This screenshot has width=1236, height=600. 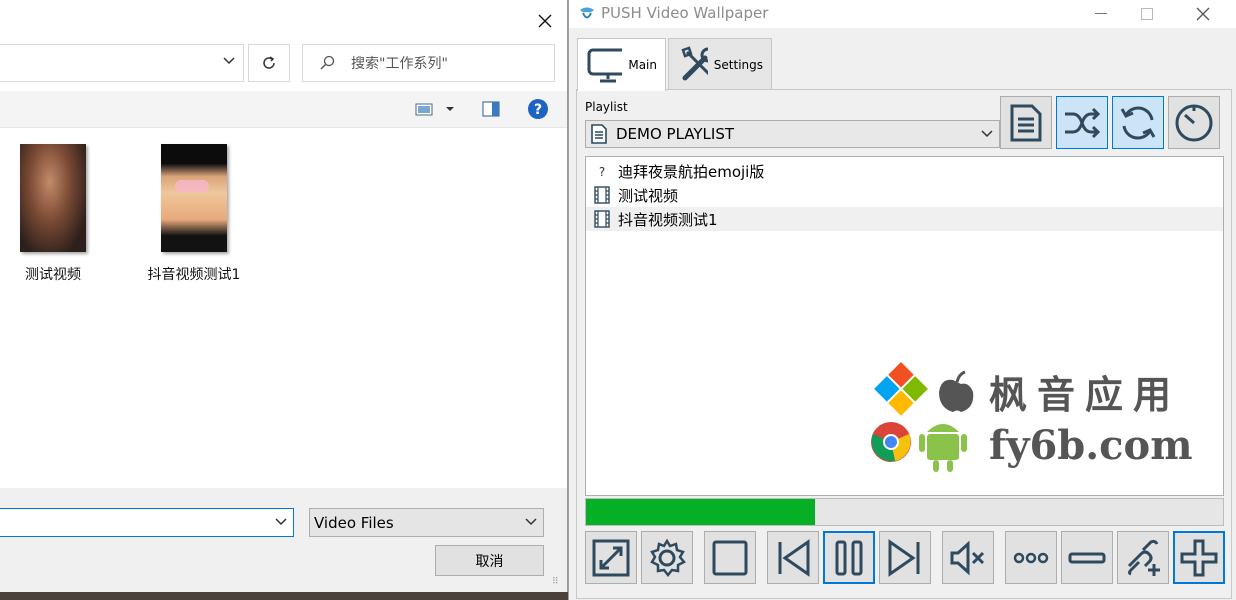 What do you see at coordinates (558, 584) in the screenshot?
I see `resize-grip: ⠿` at bounding box center [558, 584].